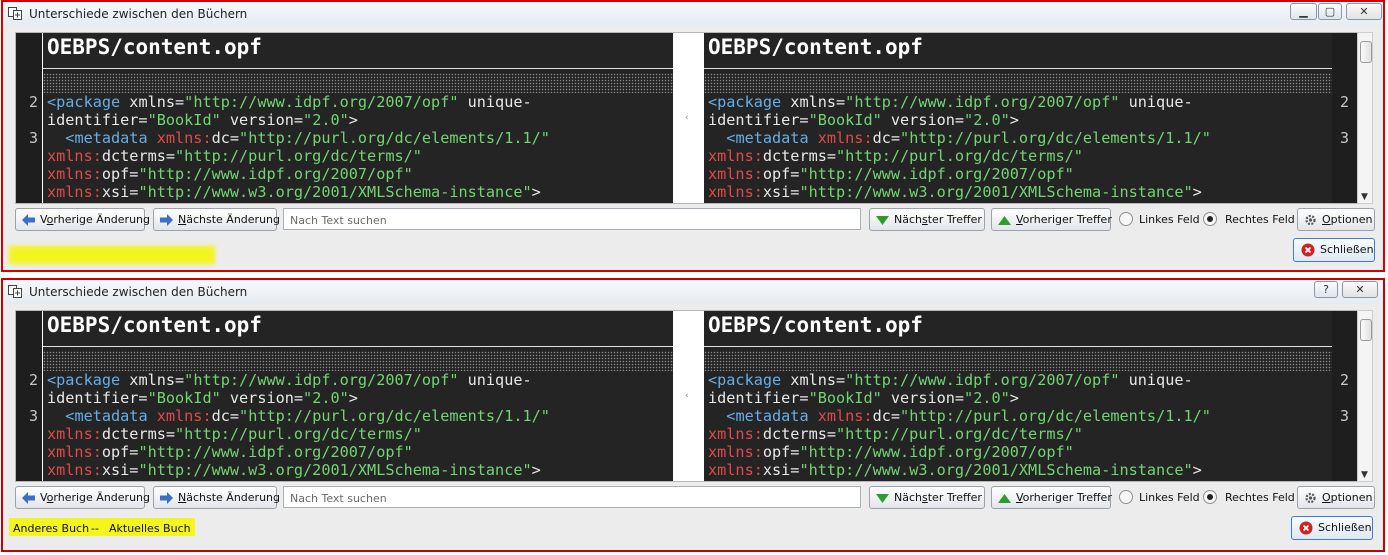 This screenshot has height=555, width=1388. Describe the element at coordinates (1303, 11) in the screenshot. I see `minimize-button: ▁` at that location.